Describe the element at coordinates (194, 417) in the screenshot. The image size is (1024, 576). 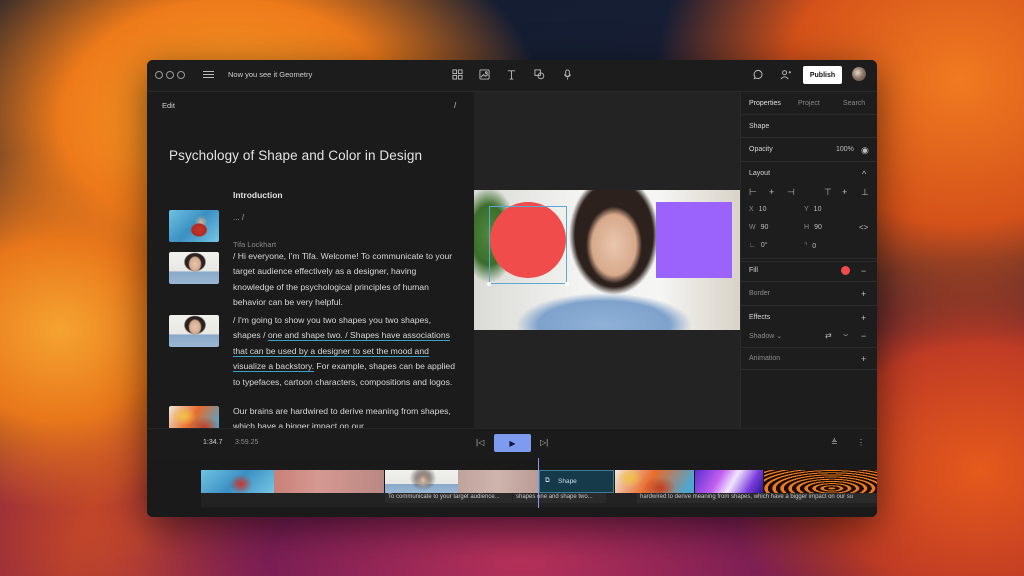
I see `scene-thumbnail-paint` at that location.